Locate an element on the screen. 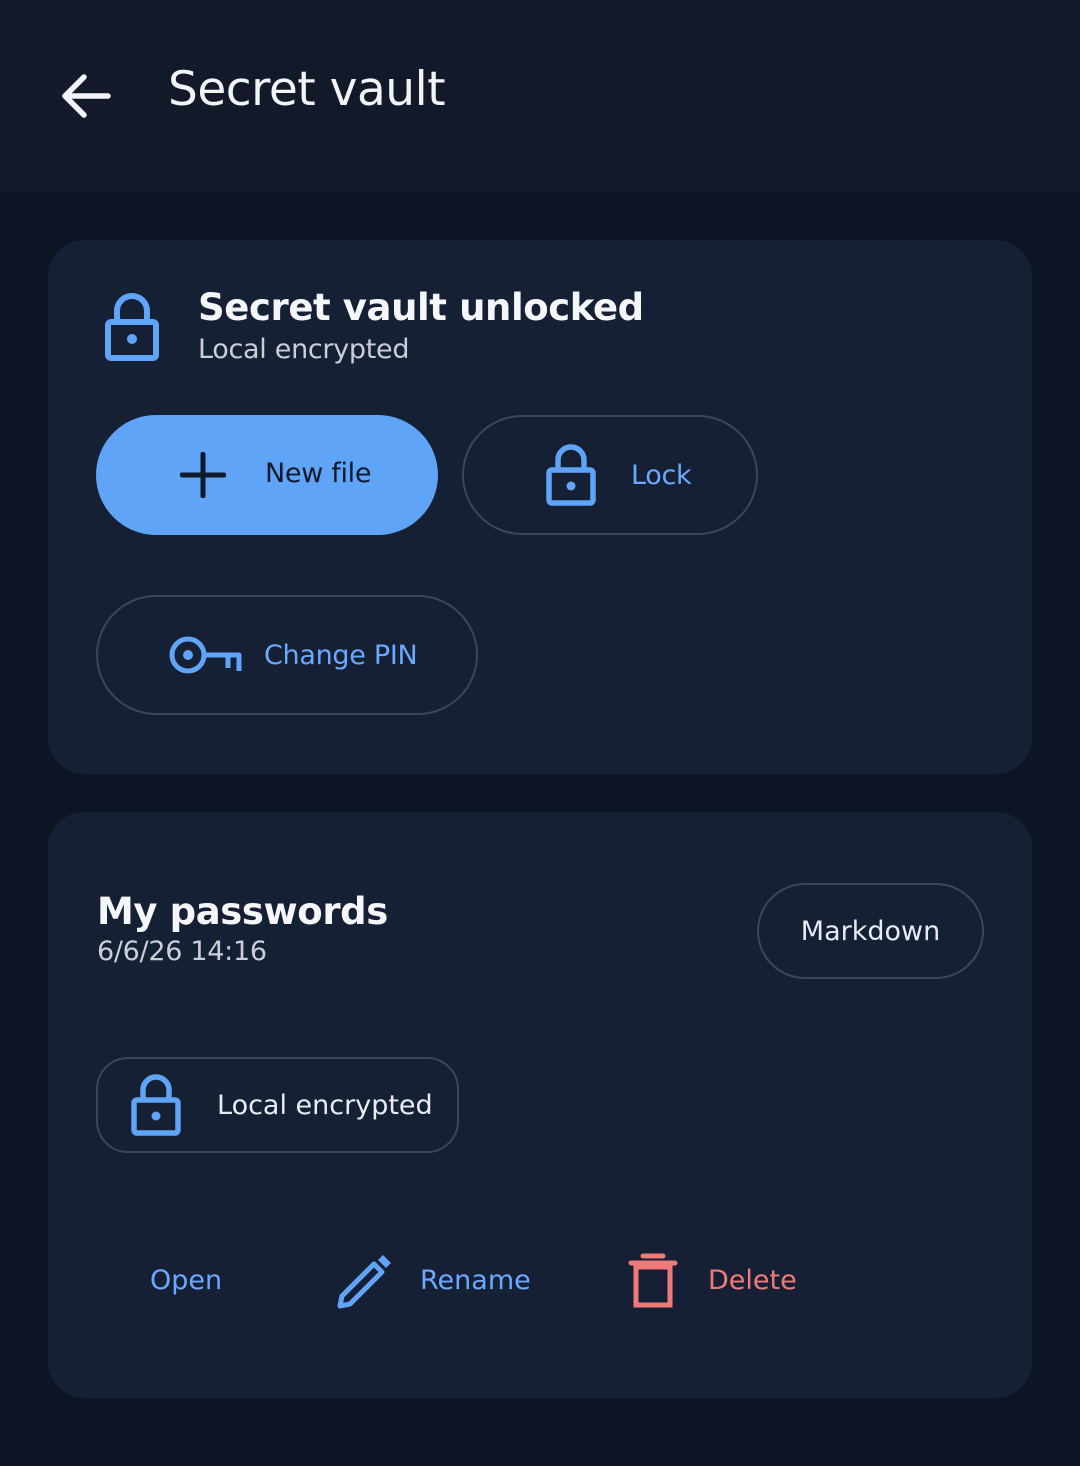 This screenshot has height=1466, width=1080. vault-status-subtitle: Local encrypted is located at coordinates (304, 349).